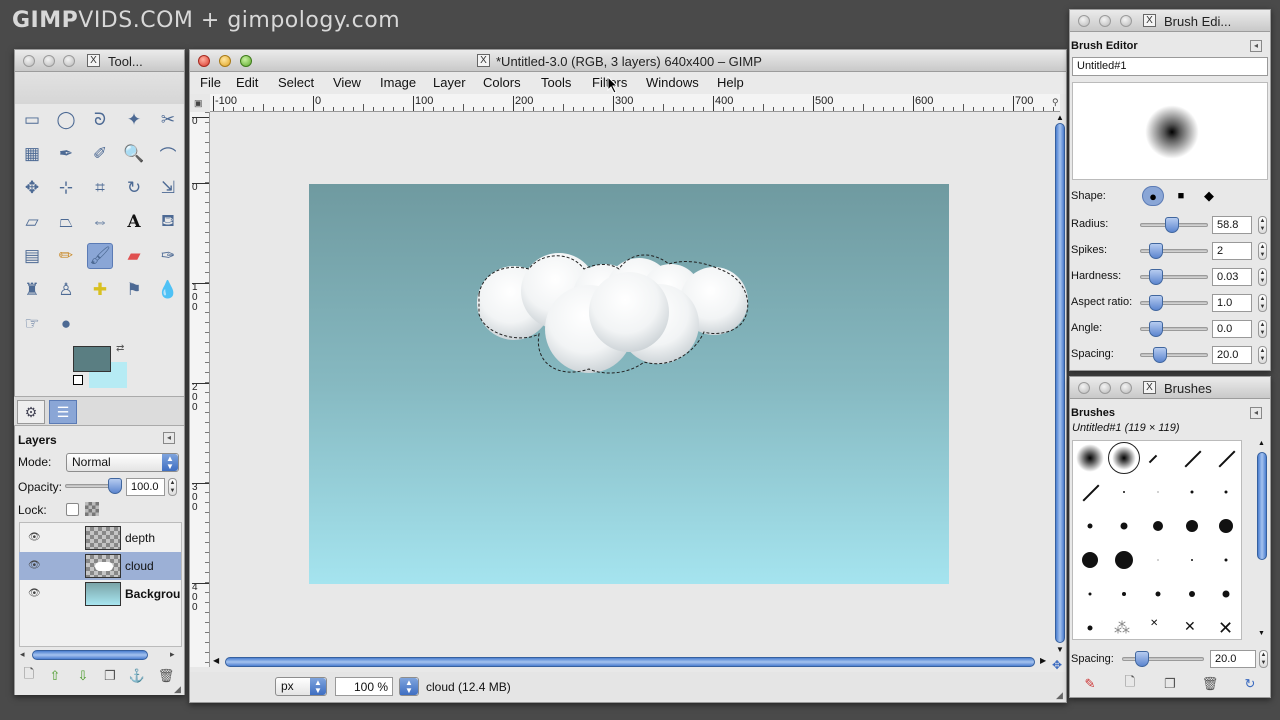 This screenshot has width=1280, height=720. What do you see at coordinates (134, 256) in the screenshot?
I see `eraser-icon: ▰` at bounding box center [134, 256].